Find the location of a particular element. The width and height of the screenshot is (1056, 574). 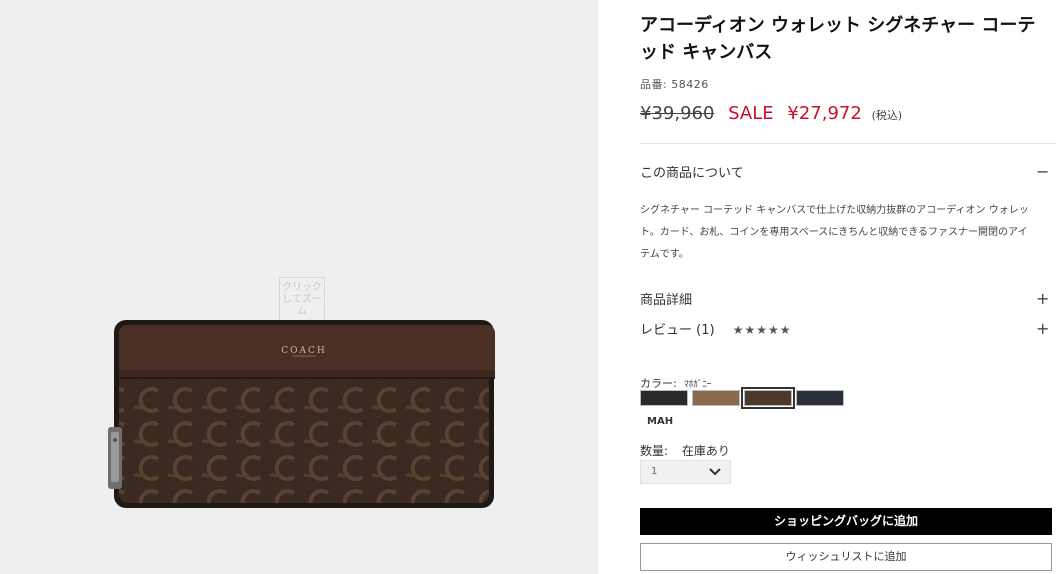

selected-color-name: ﾏﾎｶﾞﾆｰ is located at coordinates (698, 385).